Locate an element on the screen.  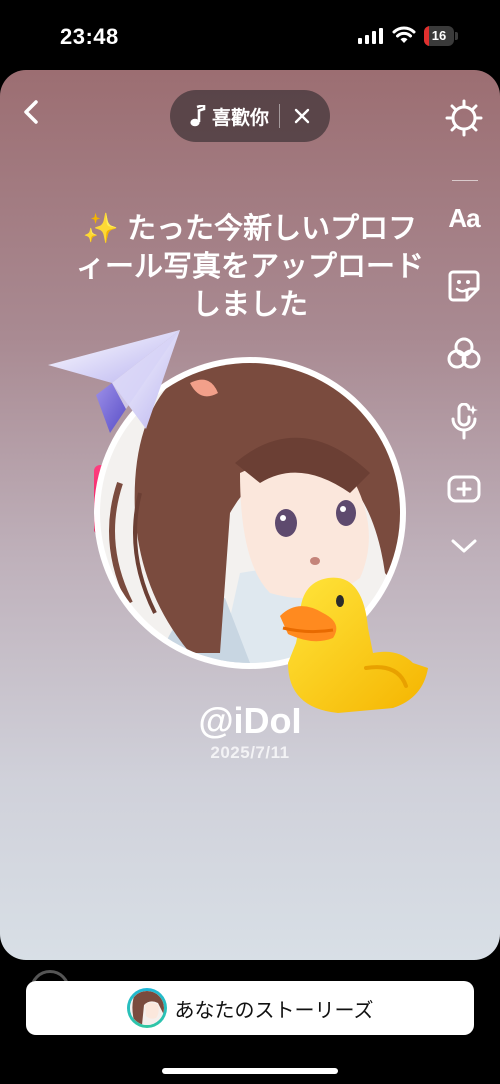
sparkle-emoji: ✨ is located at coordinates (101, 229).